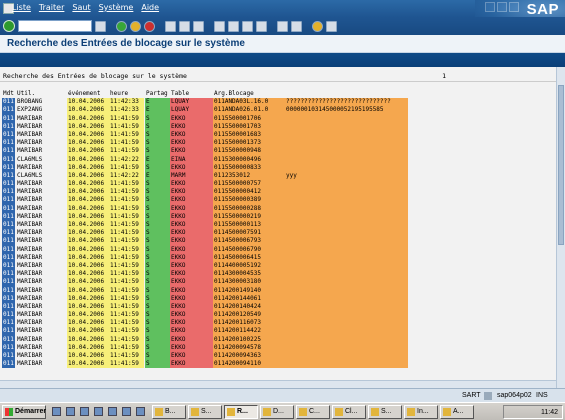 The width and height of the screenshot is (565, 420). I want to click on command-field, so click(55, 26).